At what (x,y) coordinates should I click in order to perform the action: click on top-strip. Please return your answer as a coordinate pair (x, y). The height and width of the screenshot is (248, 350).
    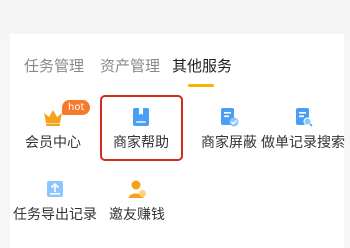
    Looking at the image, I should click on (175, 17).